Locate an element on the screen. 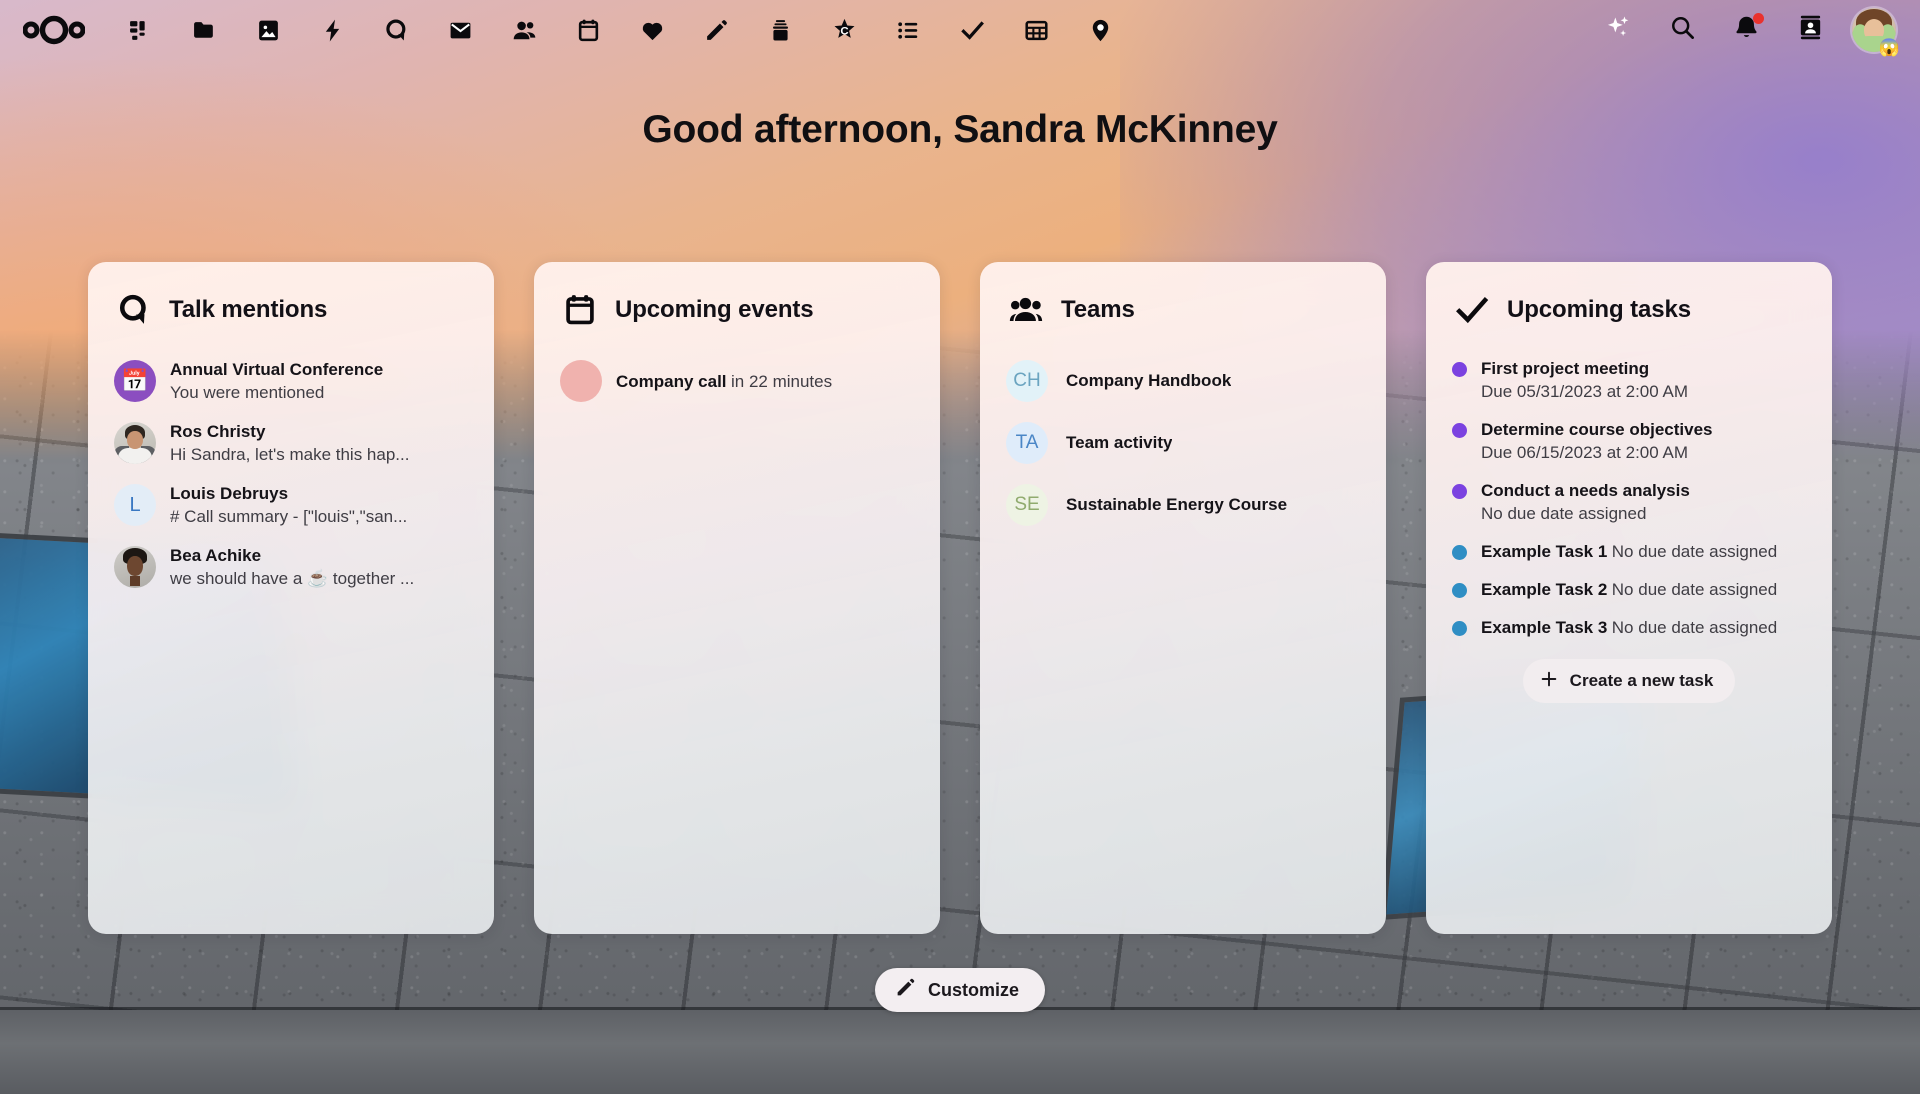 This screenshot has height=1094, width=1920. app-collectives: C is located at coordinates (844, 30).